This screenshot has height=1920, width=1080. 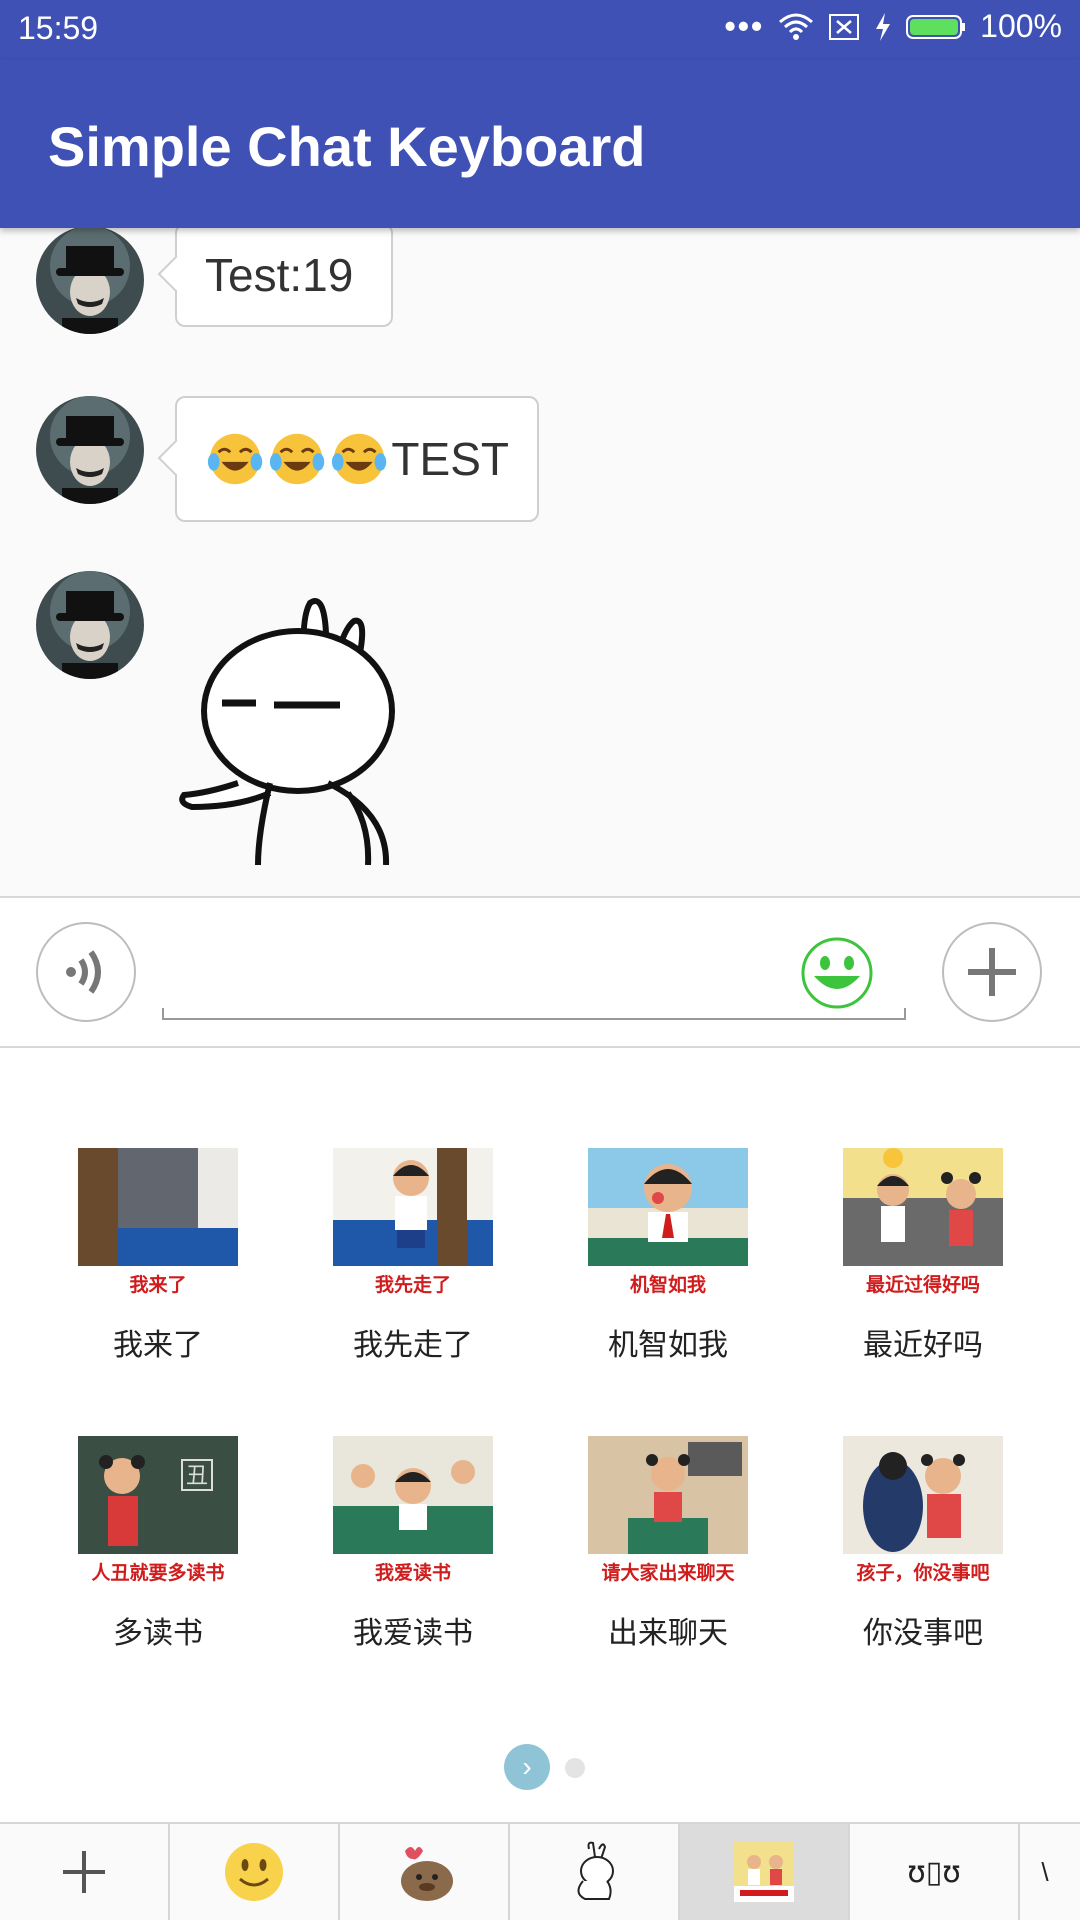 I want to click on voice-button, so click(x=86, y=972).